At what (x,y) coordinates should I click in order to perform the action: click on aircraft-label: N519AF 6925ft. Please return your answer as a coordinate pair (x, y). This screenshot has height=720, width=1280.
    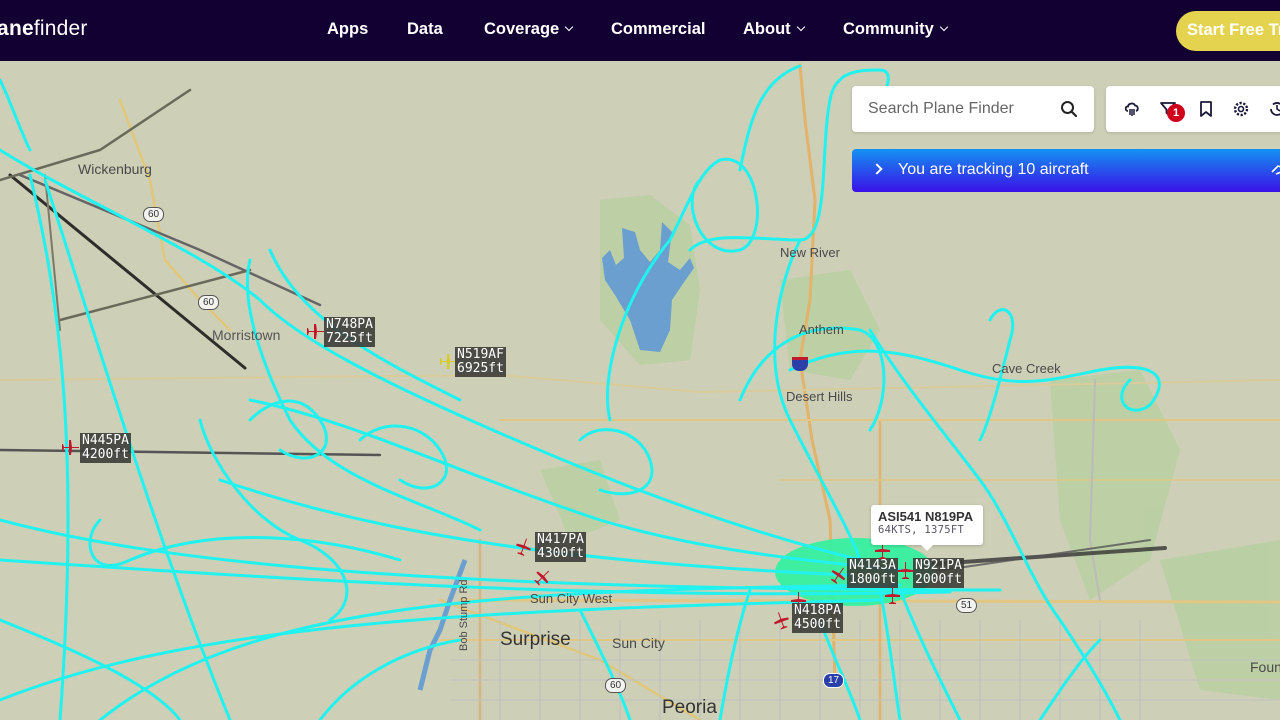
    Looking at the image, I should click on (480, 362).